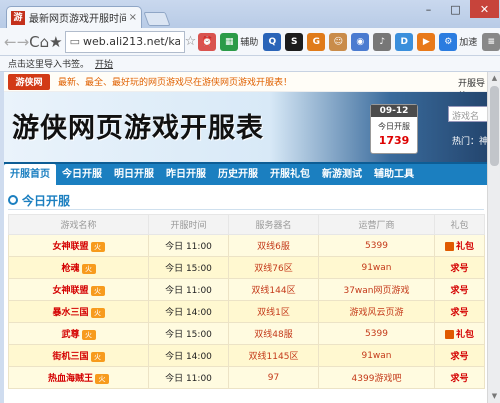 The image size is (500, 403). I want to click on calendar-count: 1739, so click(394, 140).